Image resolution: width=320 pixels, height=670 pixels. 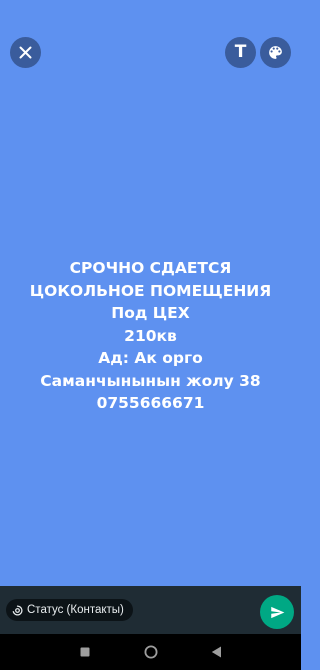 I want to click on back-button, so click(x=216, y=652).